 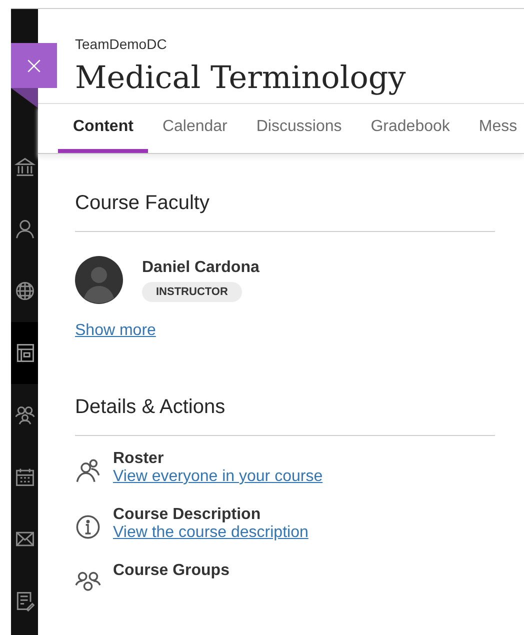 What do you see at coordinates (171, 571) in the screenshot?
I see `item-title: Course Groups` at bounding box center [171, 571].